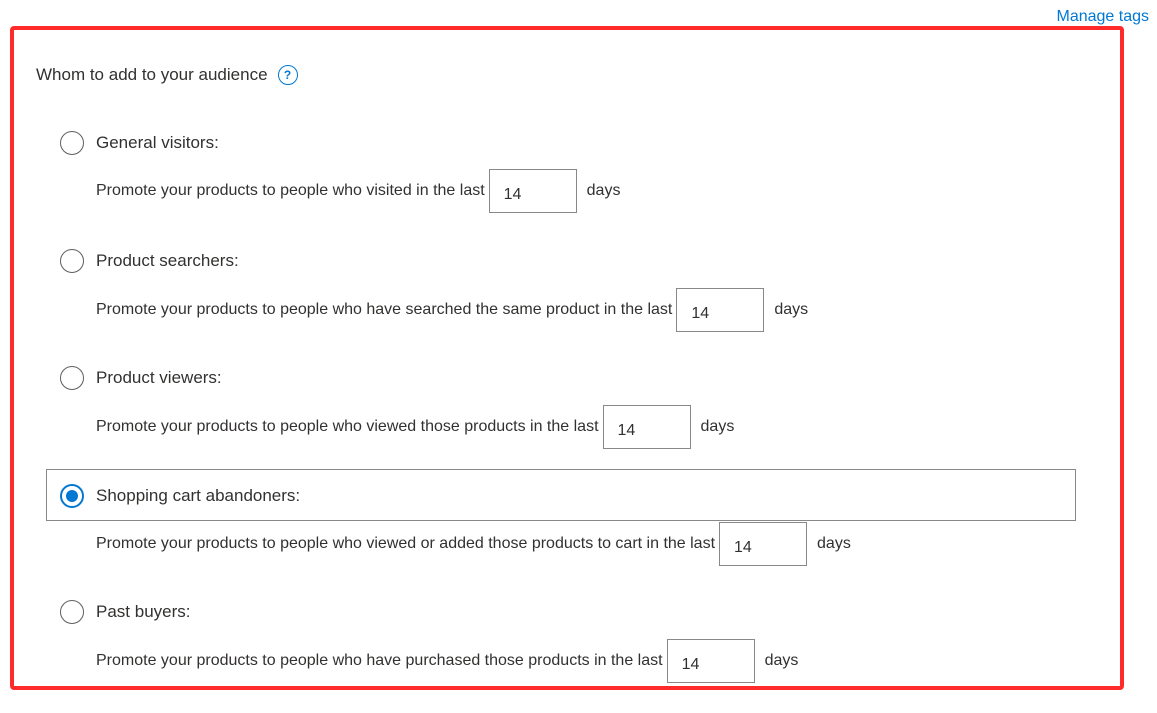 This screenshot has height=713, width=1157. I want to click on option-label: Product viewers:, so click(159, 377).